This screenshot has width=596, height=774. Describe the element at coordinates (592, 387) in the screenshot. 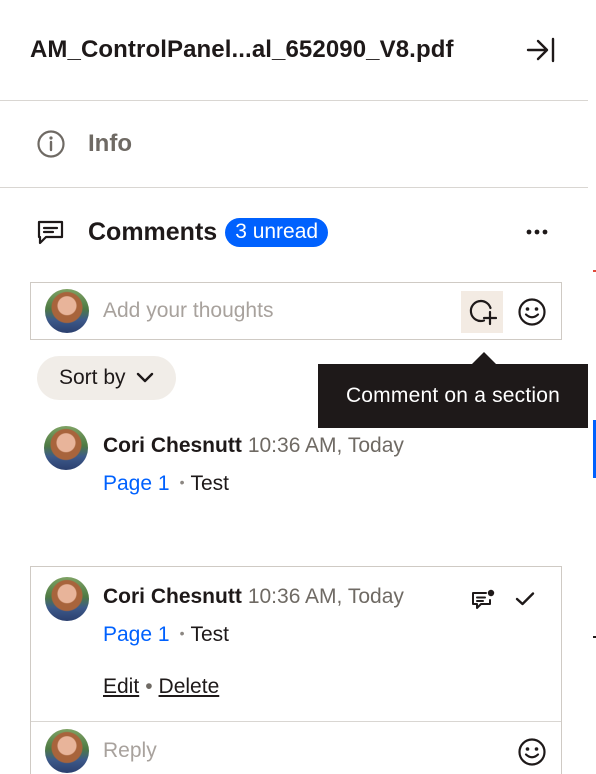

I see `document-edge` at that location.